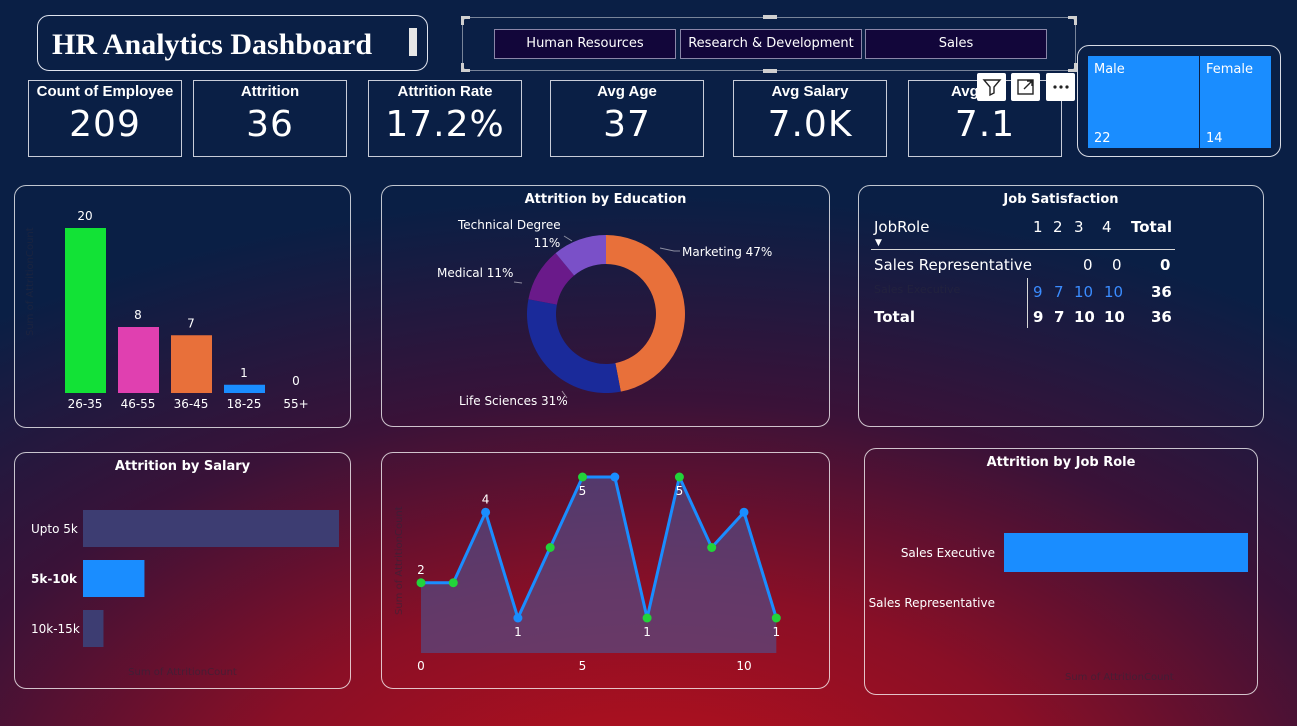 The image size is (1297, 726). What do you see at coordinates (185, 578) in the screenshot?
I see `salary-bar-chart: Upto 5k 5k-10k 10k-15k` at bounding box center [185, 578].